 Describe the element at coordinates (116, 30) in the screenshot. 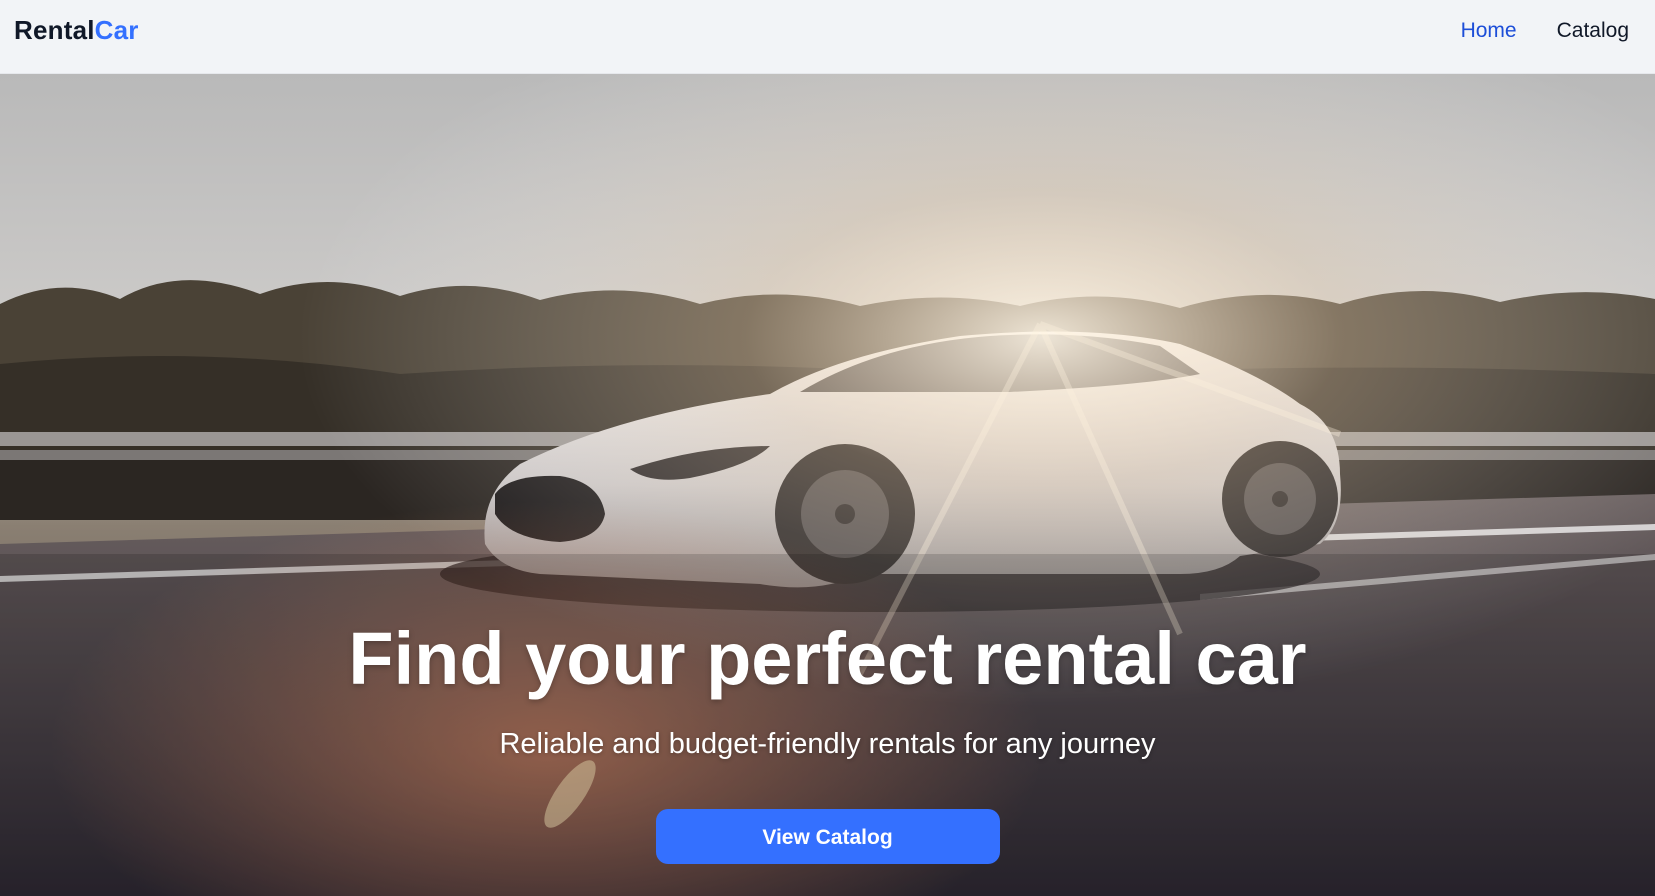

I see `brand-logo-part2: Car` at that location.